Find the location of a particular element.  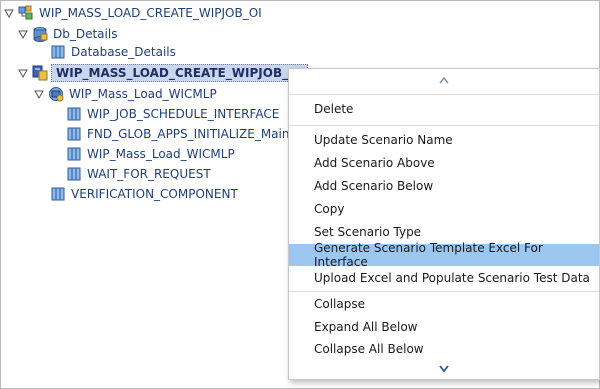

database-group-icon is located at coordinates (40, 34).